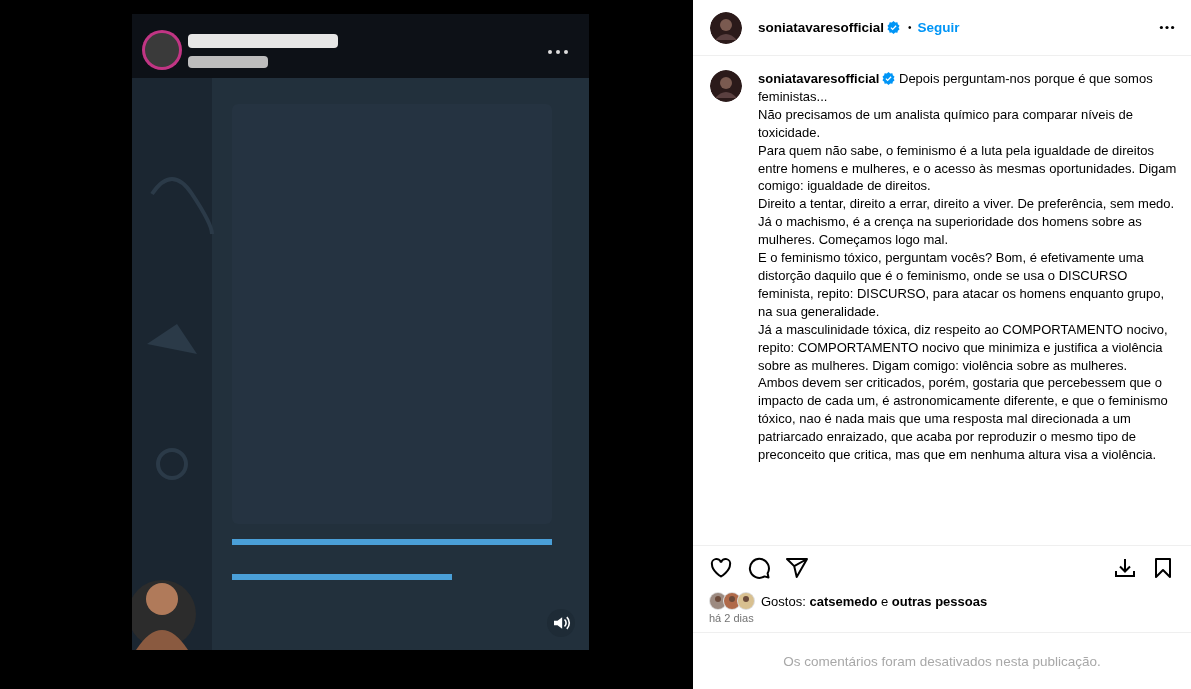 This screenshot has height=689, width=1191. What do you see at coordinates (967, 204) in the screenshot?
I see `caption-paragraph: Direito a tentar, direito a errar, direito a viver. De preferência, sem medo.` at bounding box center [967, 204].